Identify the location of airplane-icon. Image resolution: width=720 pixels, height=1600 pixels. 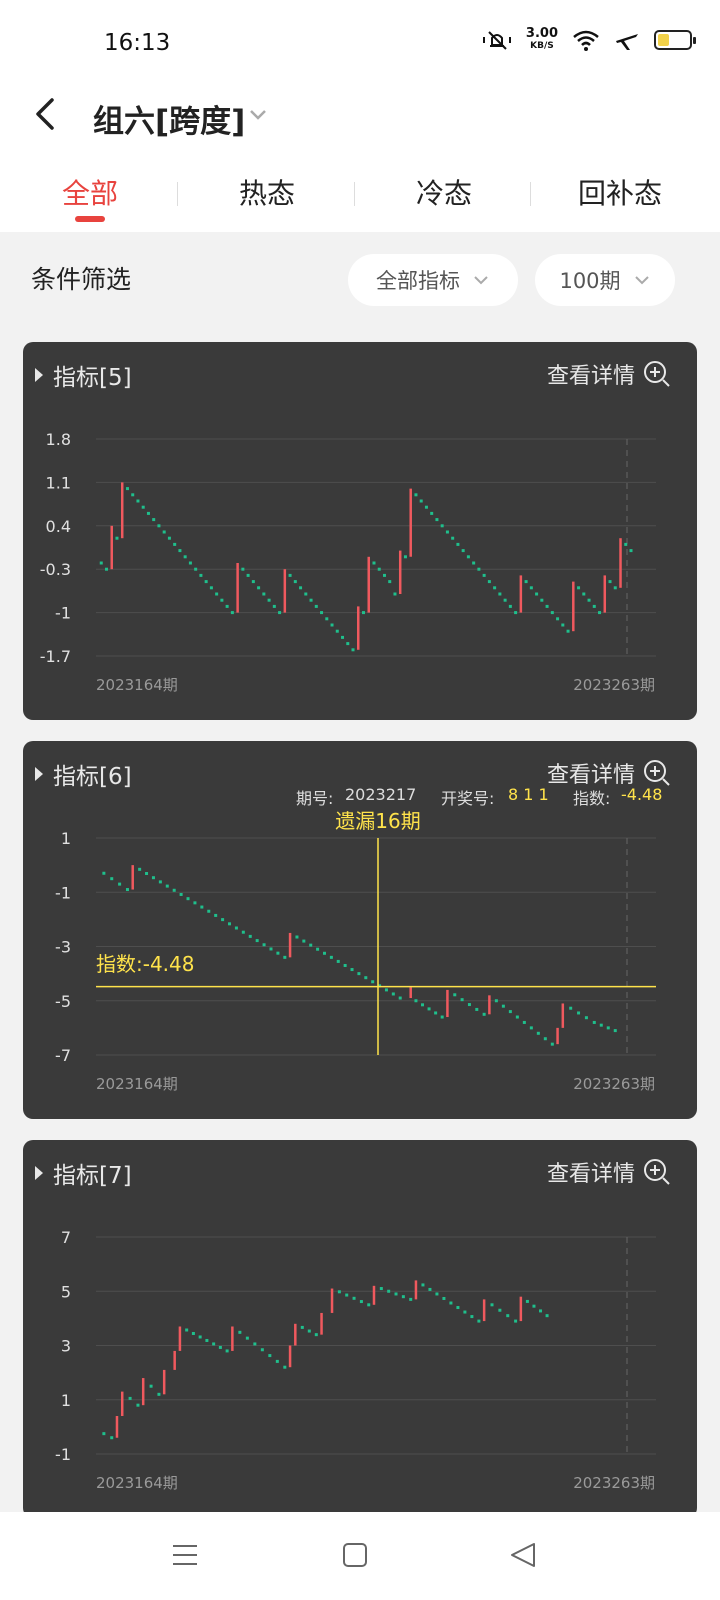
(627, 42).